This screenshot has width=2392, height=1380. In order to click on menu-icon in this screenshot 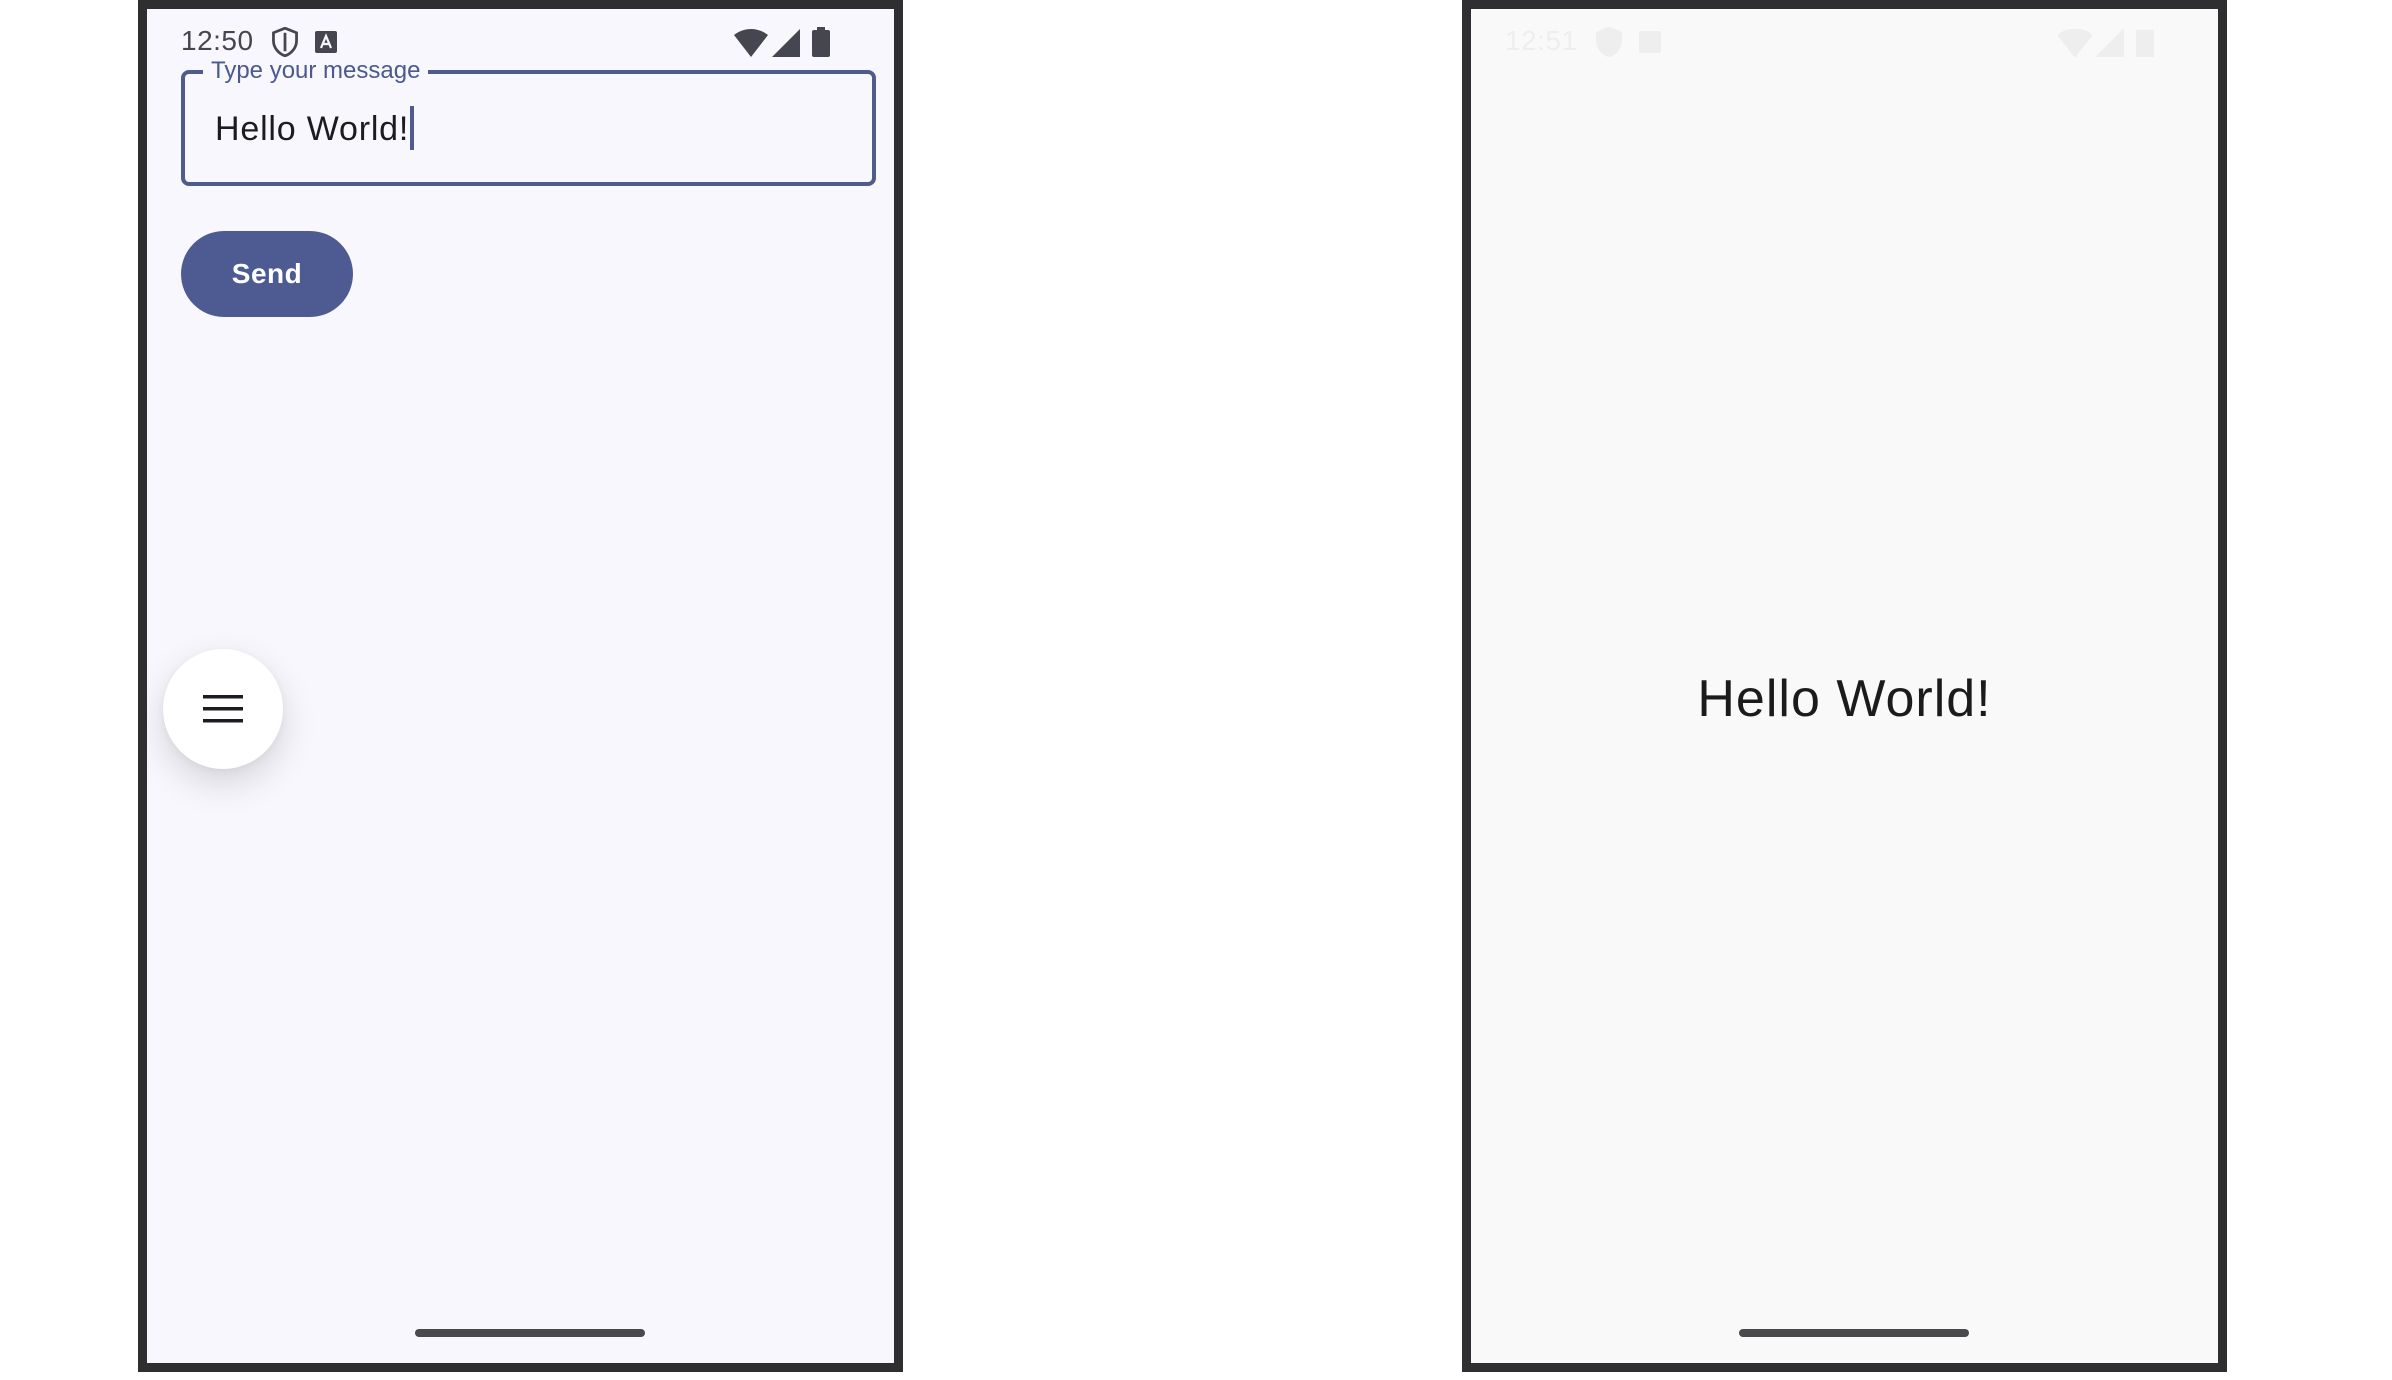, I will do `click(223, 709)`.